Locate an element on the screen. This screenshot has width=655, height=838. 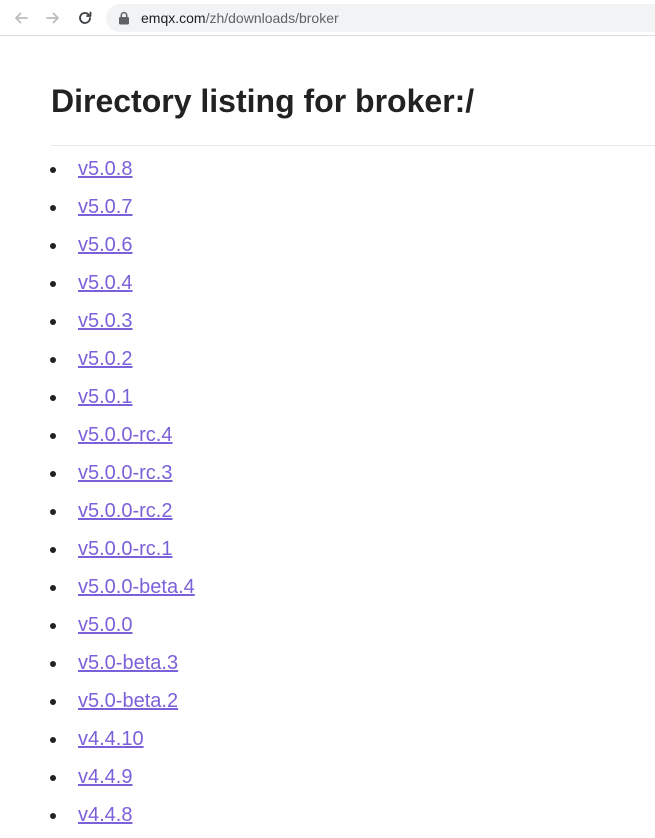
page-title: Directory listing for broker:/ is located at coordinates (263, 101).